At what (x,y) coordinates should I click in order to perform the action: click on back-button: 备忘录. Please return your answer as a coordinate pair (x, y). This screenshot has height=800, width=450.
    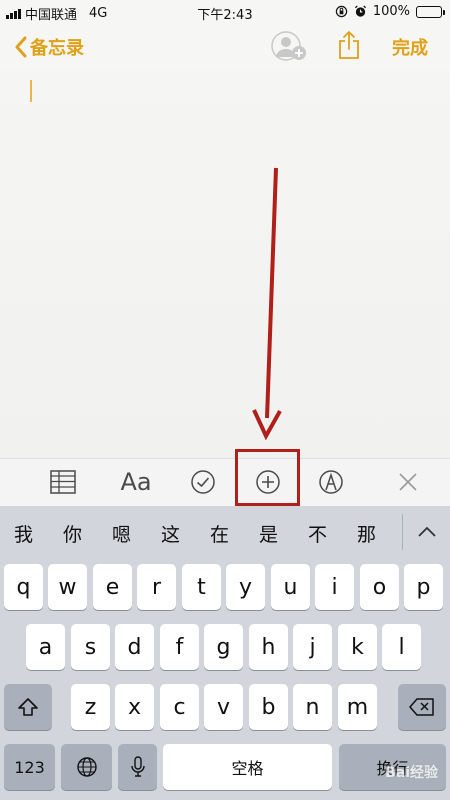
    Looking at the image, I should click on (49, 47).